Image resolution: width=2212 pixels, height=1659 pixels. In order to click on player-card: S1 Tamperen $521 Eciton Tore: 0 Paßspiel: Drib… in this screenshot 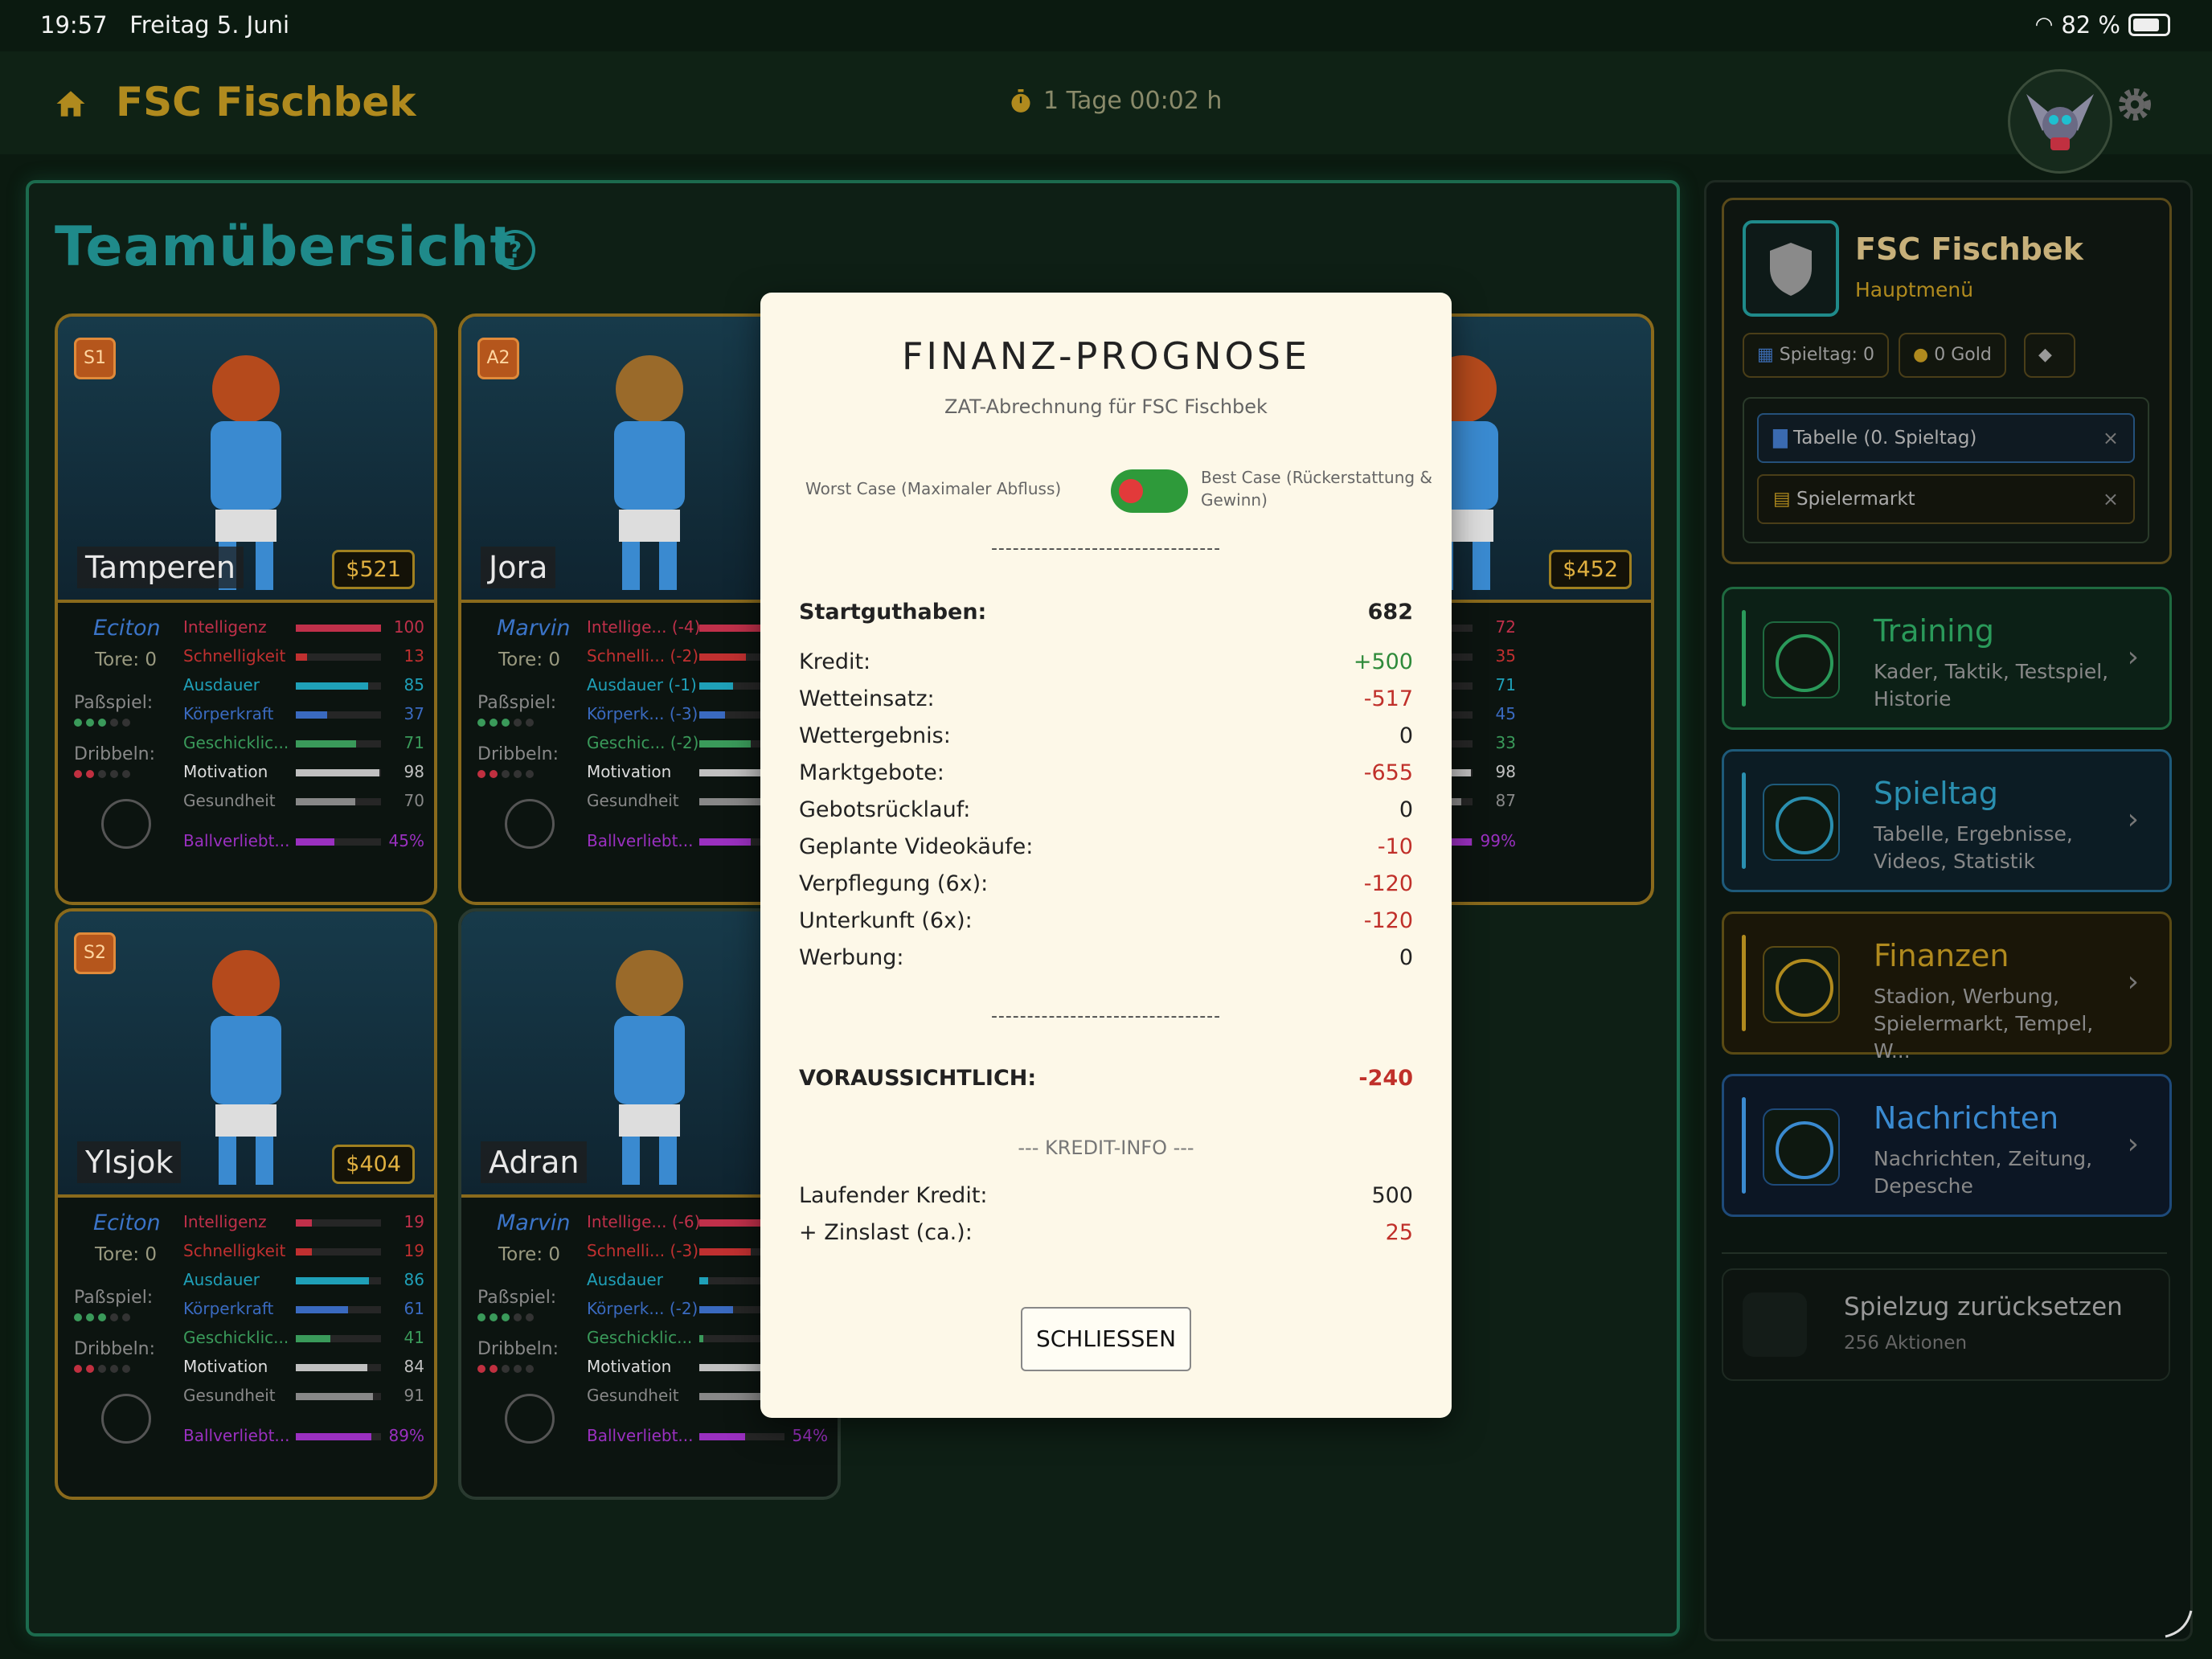, I will do `click(246, 609)`.